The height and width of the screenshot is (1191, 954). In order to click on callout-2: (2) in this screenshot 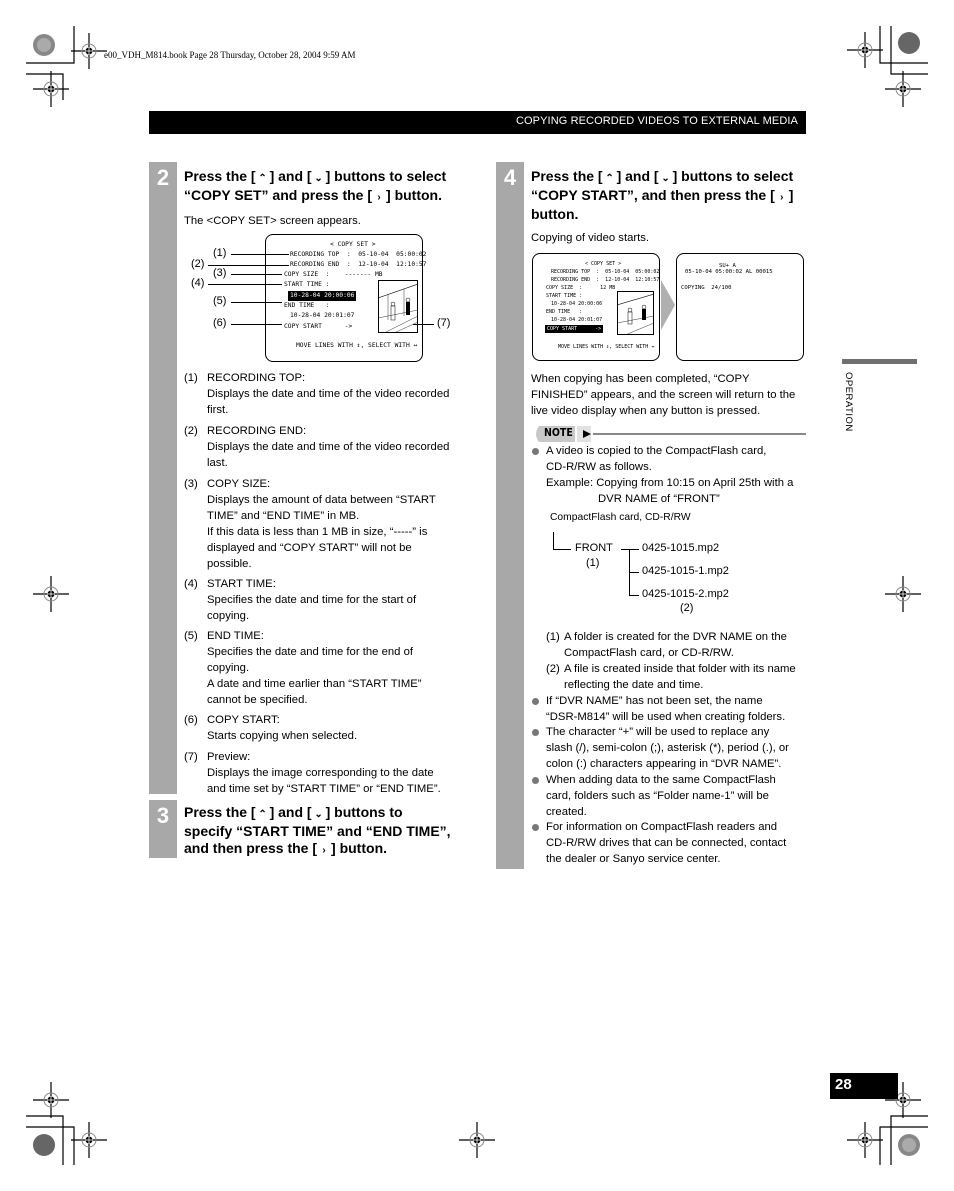, I will do `click(198, 264)`.